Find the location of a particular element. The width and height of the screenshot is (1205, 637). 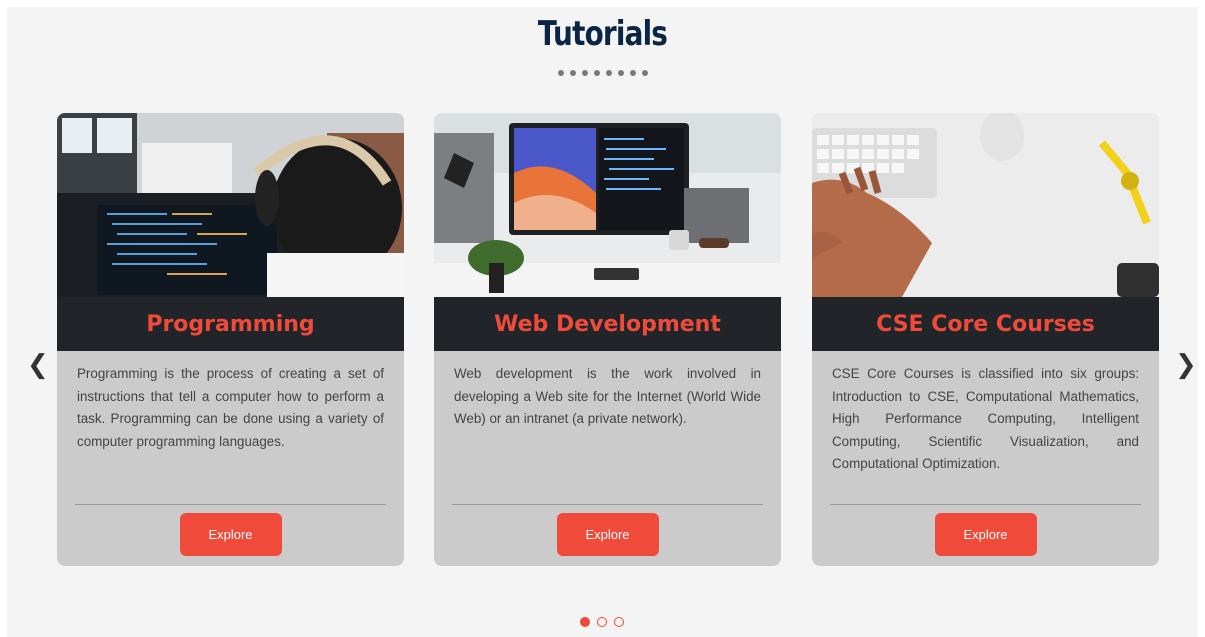

carousel-pagination is located at coordinates (602, 622).